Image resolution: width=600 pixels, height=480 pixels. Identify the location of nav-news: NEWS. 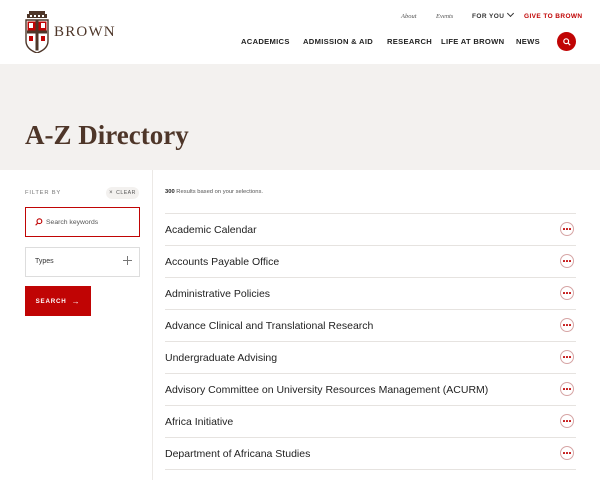
(528, 41).